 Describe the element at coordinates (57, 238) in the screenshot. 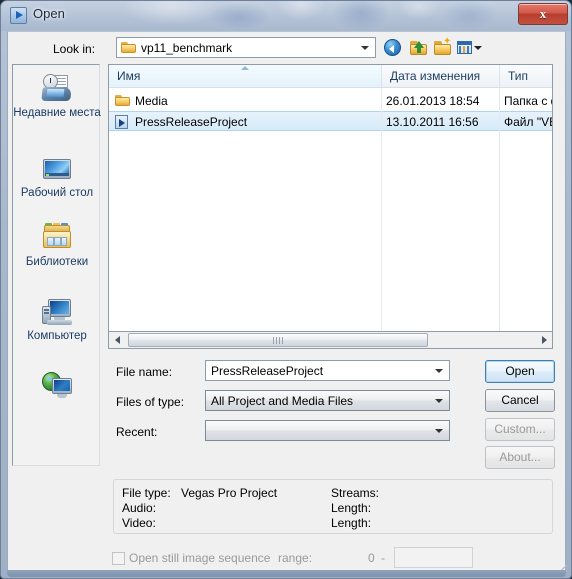

I see `libraries-icon` at that location.